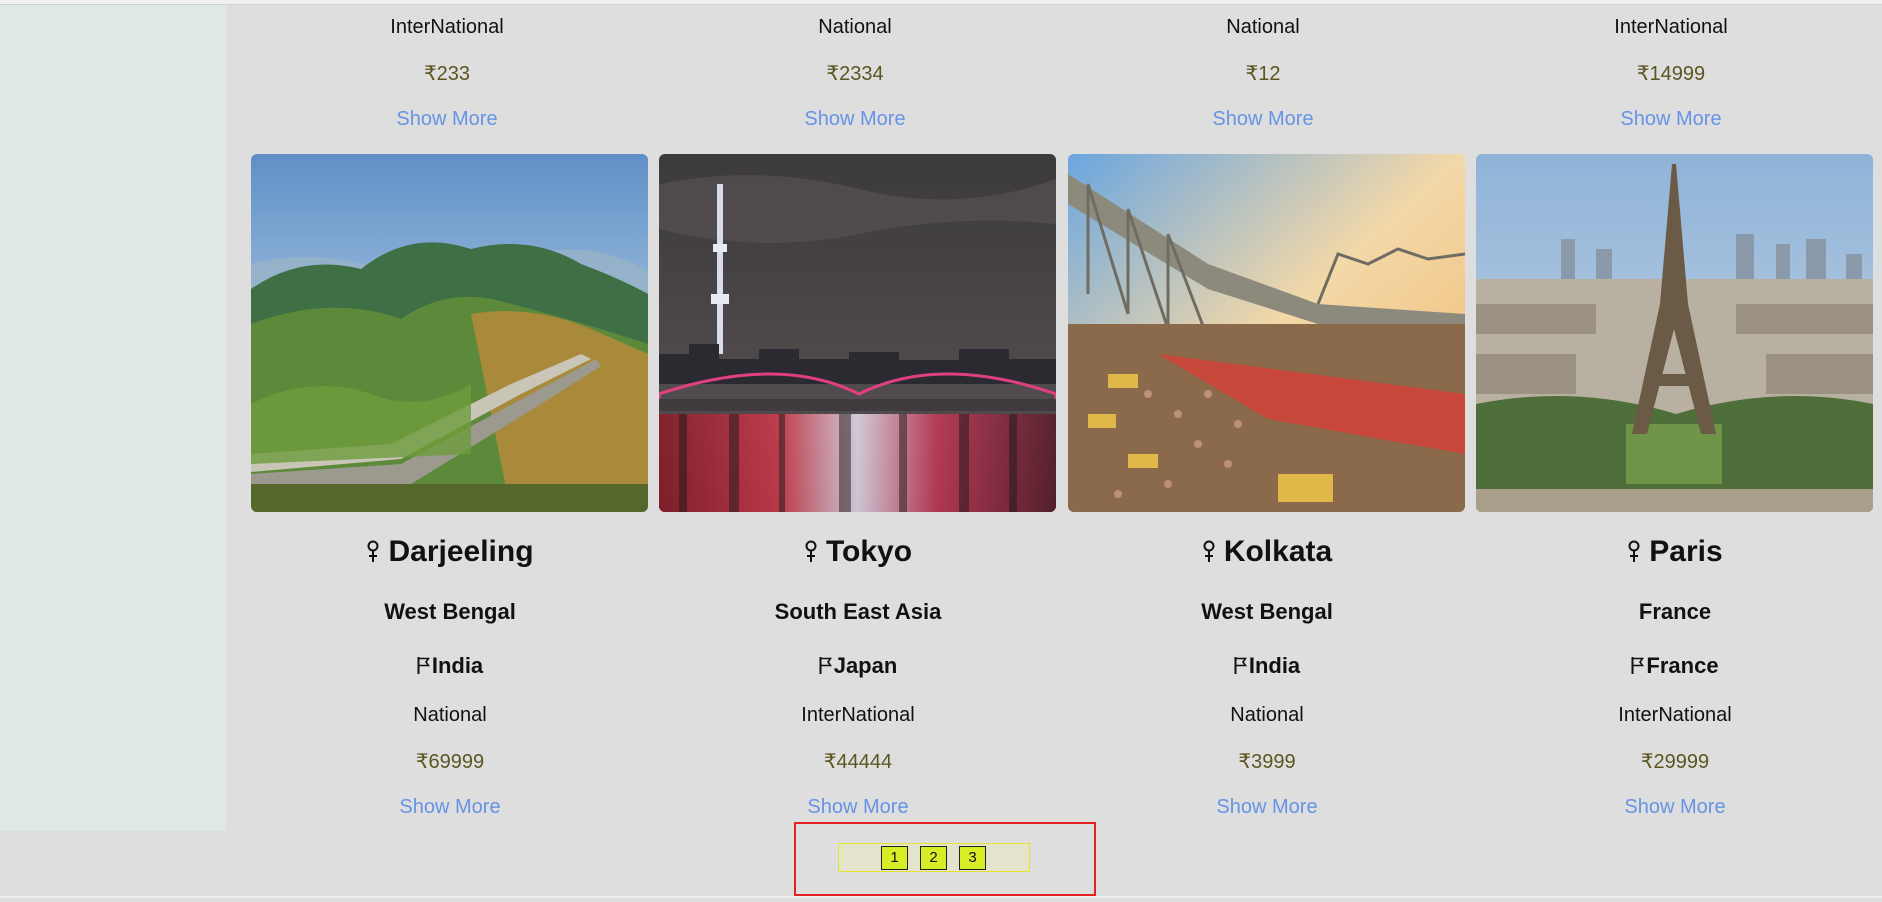 The height and width of the screenshot is (902, 1882). Describe the element at coordinates (447, 74) in the screenshot. I see `price-label: ₹233` at that location.